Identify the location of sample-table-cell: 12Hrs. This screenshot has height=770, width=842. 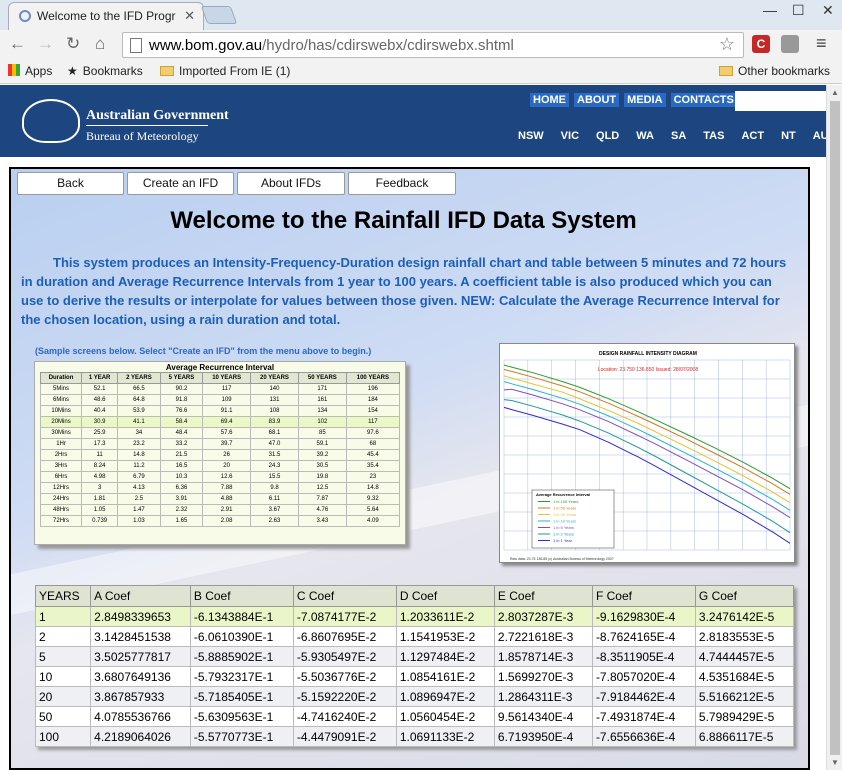
(61, 488).